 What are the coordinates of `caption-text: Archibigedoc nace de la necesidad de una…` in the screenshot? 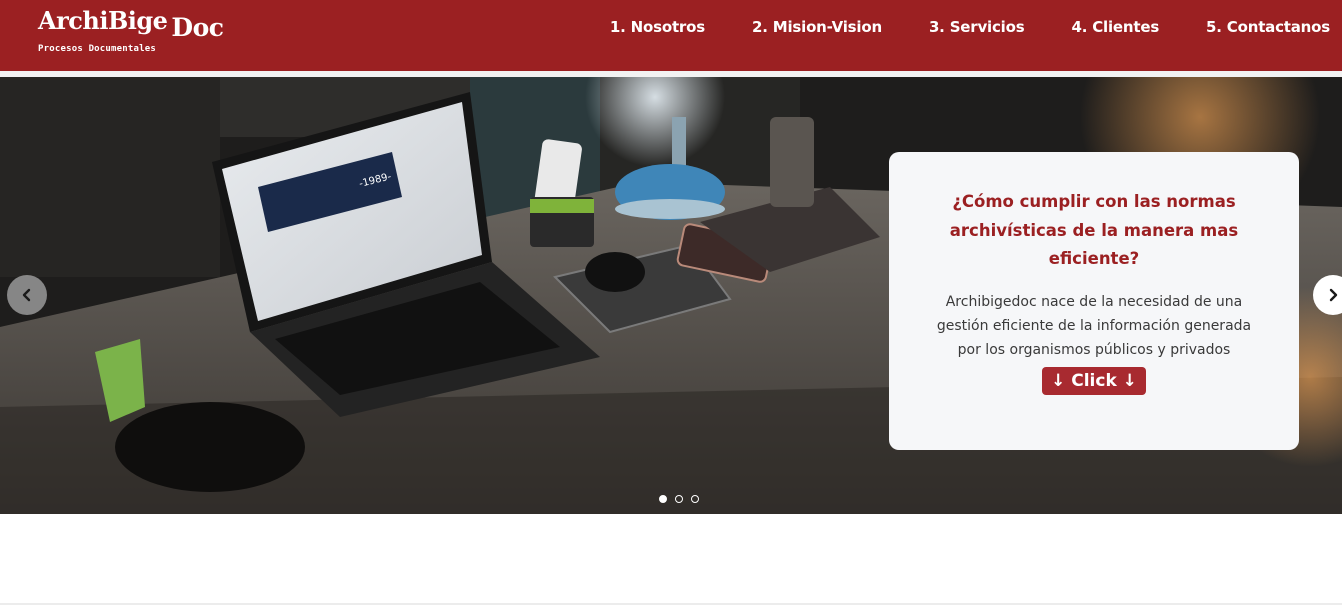 It's located at (1094, 325).